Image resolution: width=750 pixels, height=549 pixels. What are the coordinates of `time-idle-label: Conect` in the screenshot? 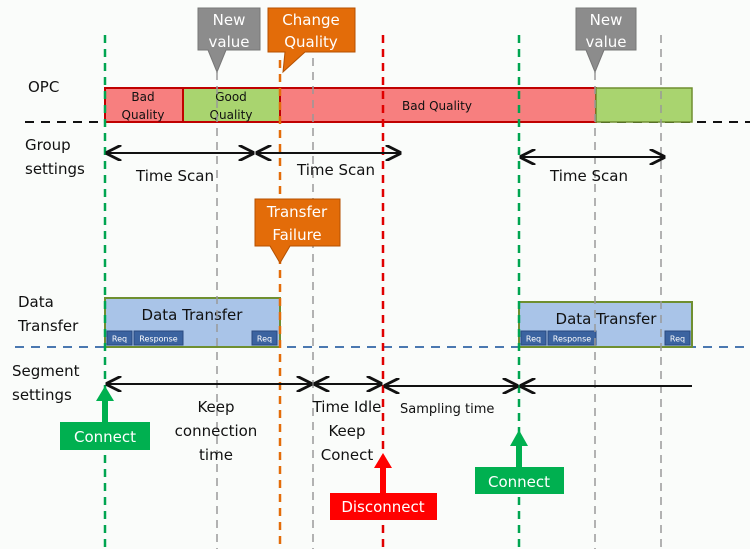 It's located at (347, 455).